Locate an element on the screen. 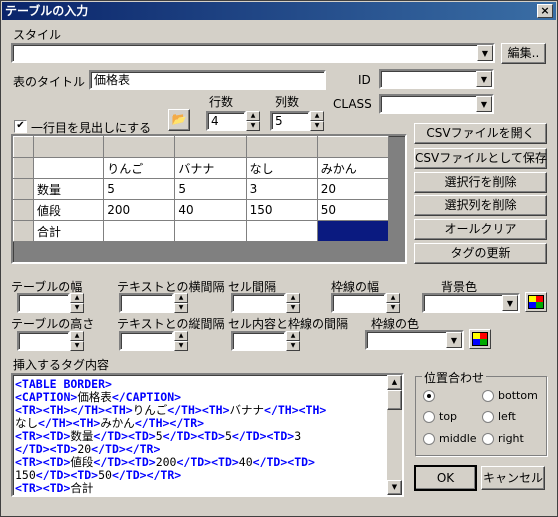  cancel-button: キャンセル is located at coordinates (513, 478).